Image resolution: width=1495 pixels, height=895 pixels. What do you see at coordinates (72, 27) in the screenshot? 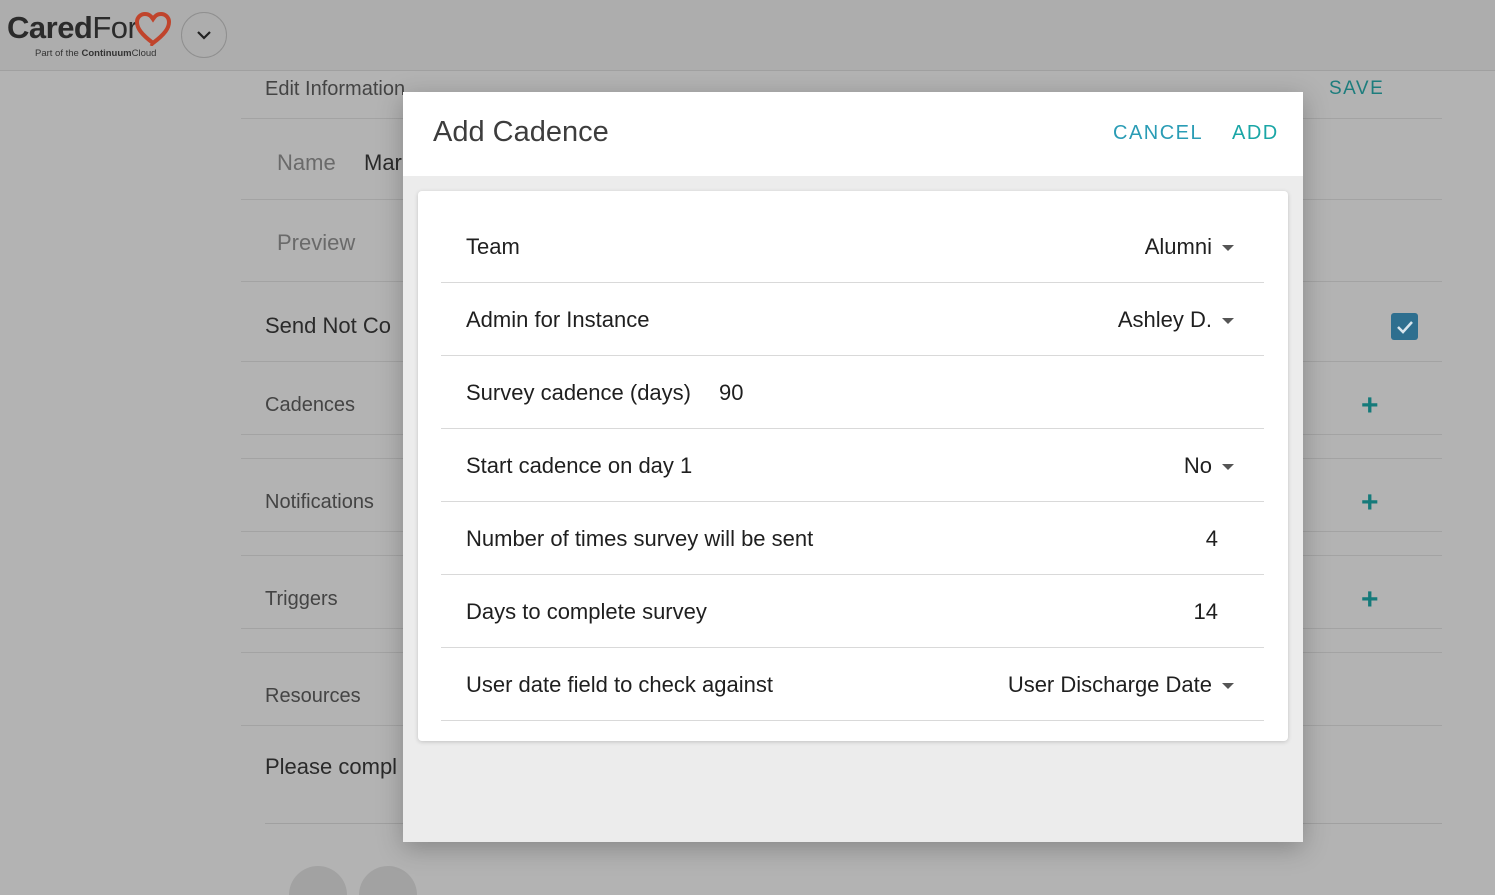
I see `logo-wordmark: CaredFor` at bounding box center [72, 27].